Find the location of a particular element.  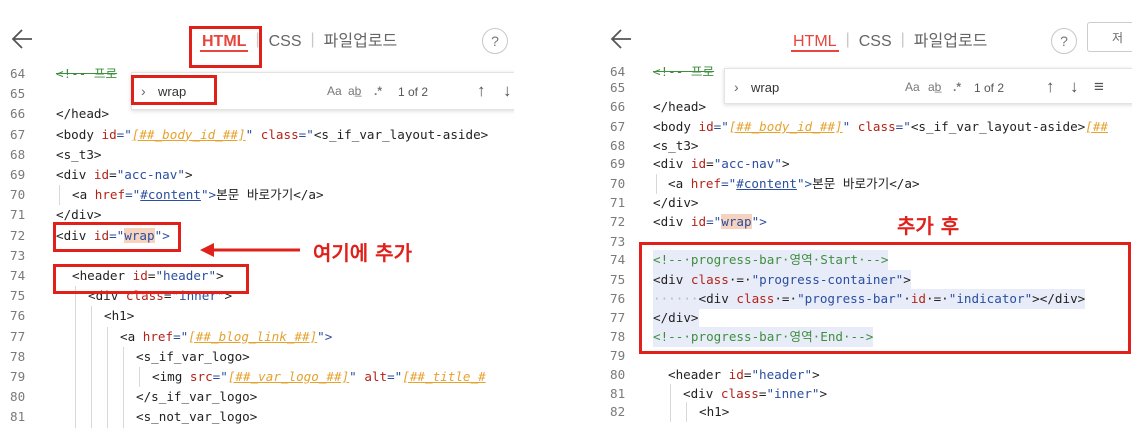

save-button: 저 is located at coordinates (1109, 37).